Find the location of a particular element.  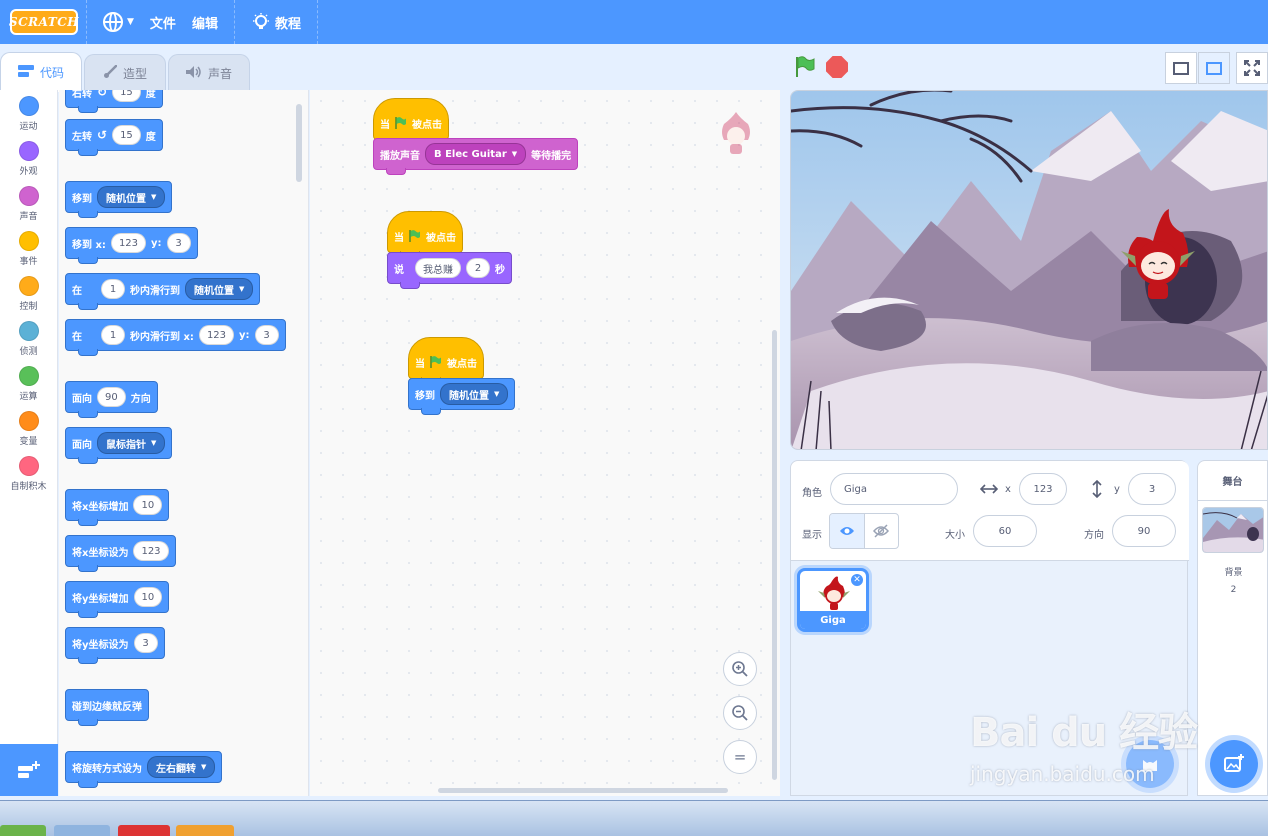

block-input: 我总赚 is located at coordinates (438, 268).